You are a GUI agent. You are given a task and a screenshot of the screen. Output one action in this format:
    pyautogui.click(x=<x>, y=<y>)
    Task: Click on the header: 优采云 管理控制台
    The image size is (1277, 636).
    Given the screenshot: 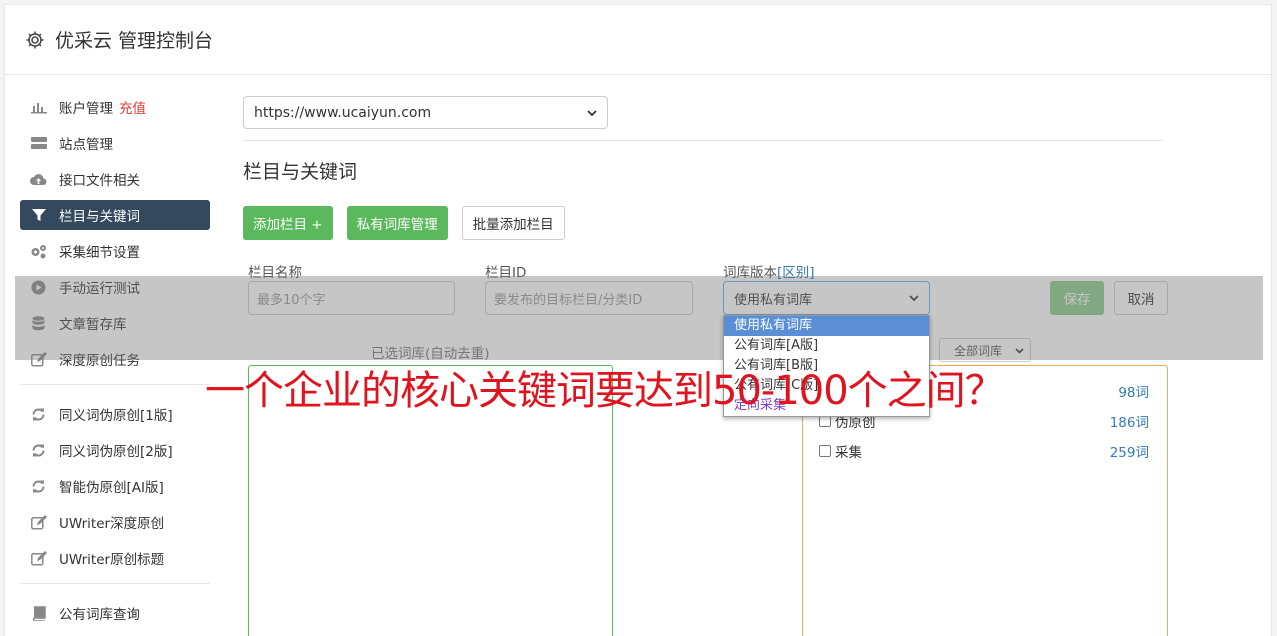 What is the action you would take?
    pyautogui.click(x=638, y=40)
    